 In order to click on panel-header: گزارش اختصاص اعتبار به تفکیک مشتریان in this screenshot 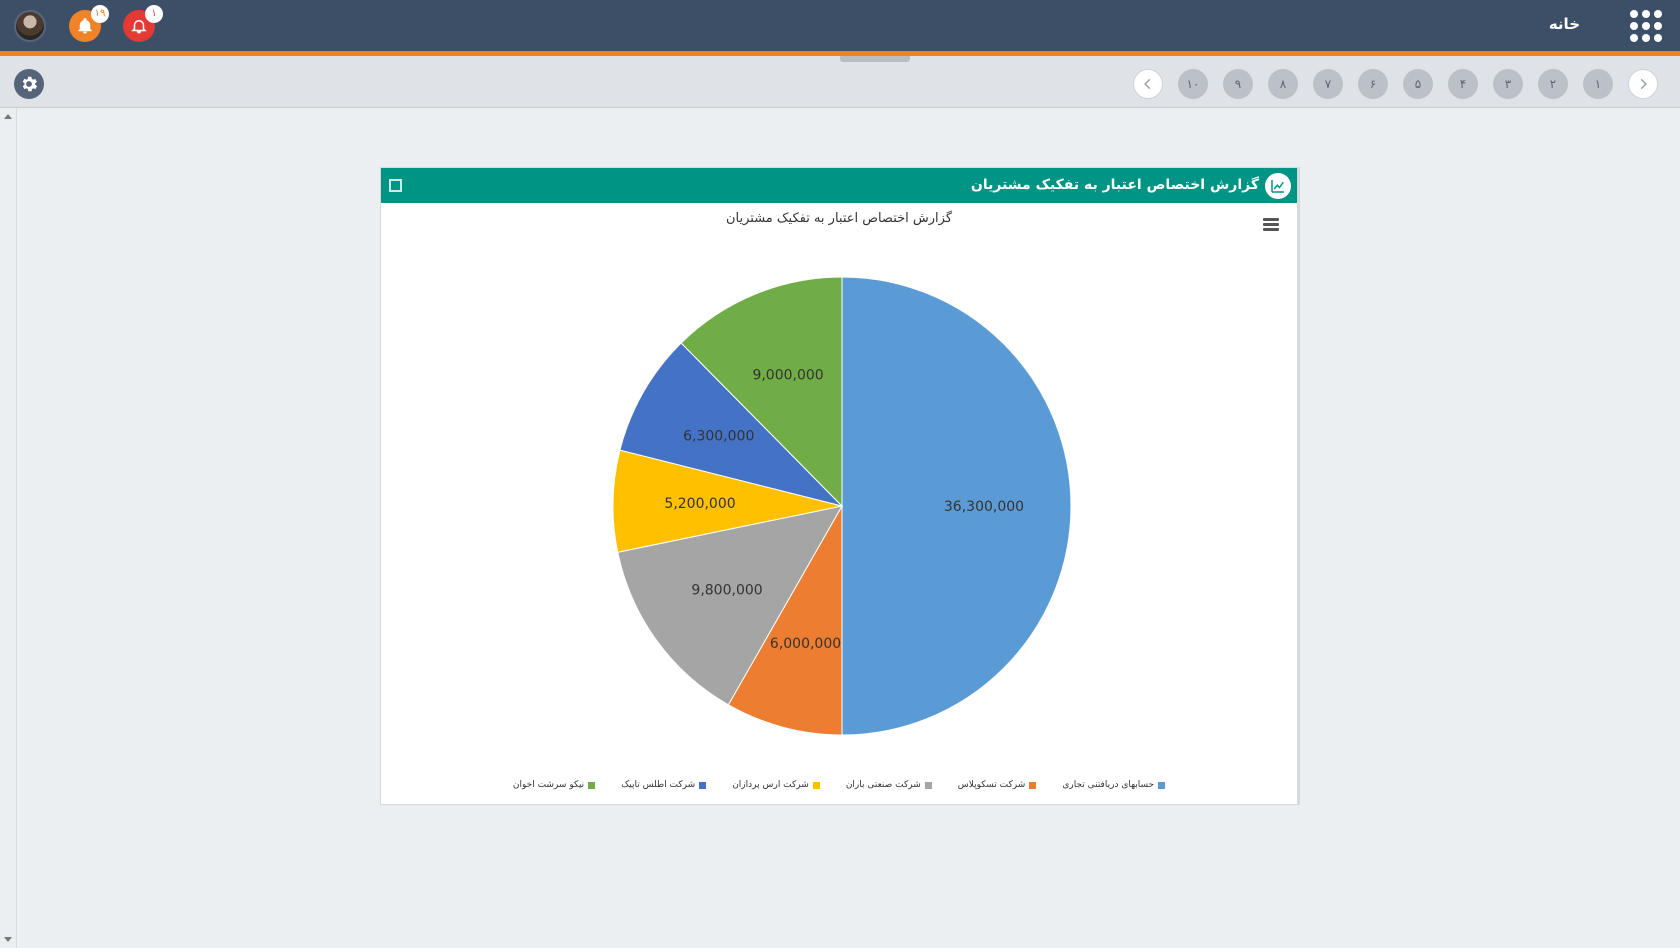, I will do `click(839, 185)`.